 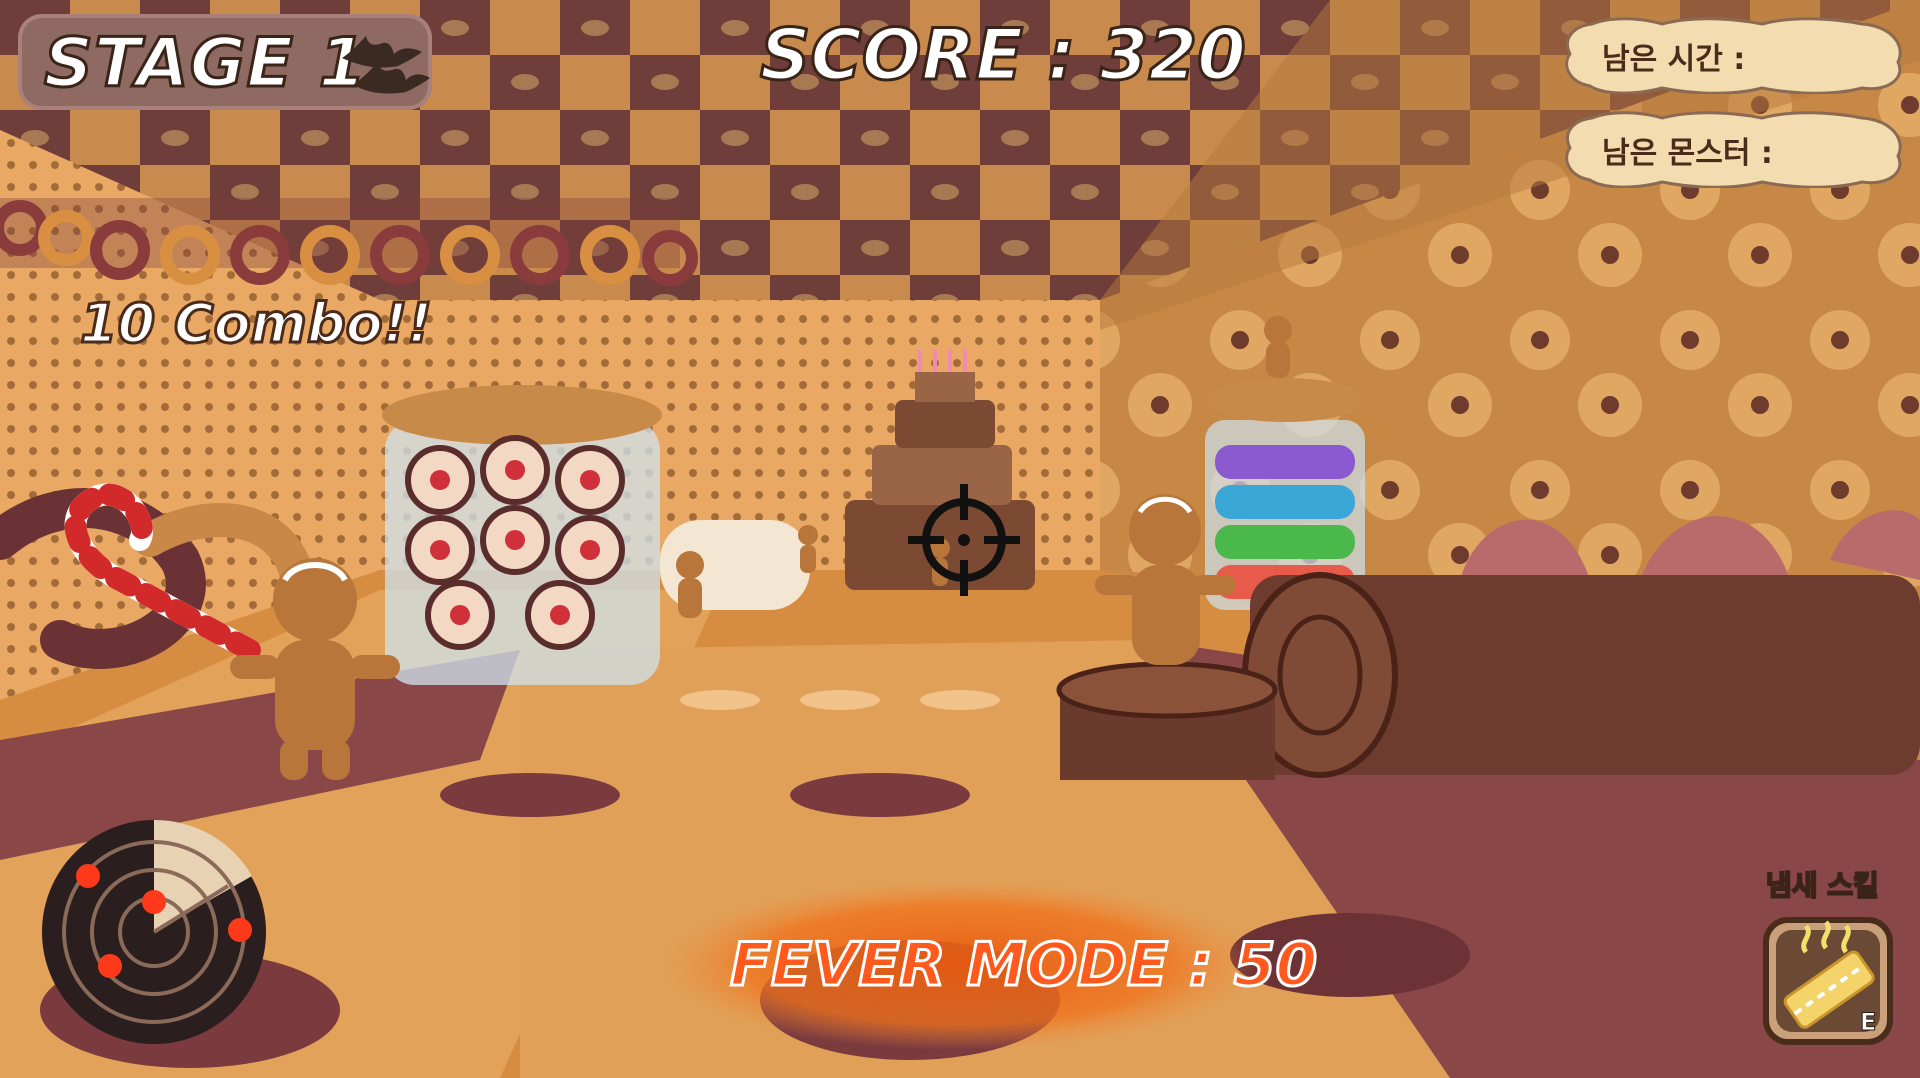 I want to click on remaining-time-panel: 남은 시간 :, so click(x=1734, y=55).